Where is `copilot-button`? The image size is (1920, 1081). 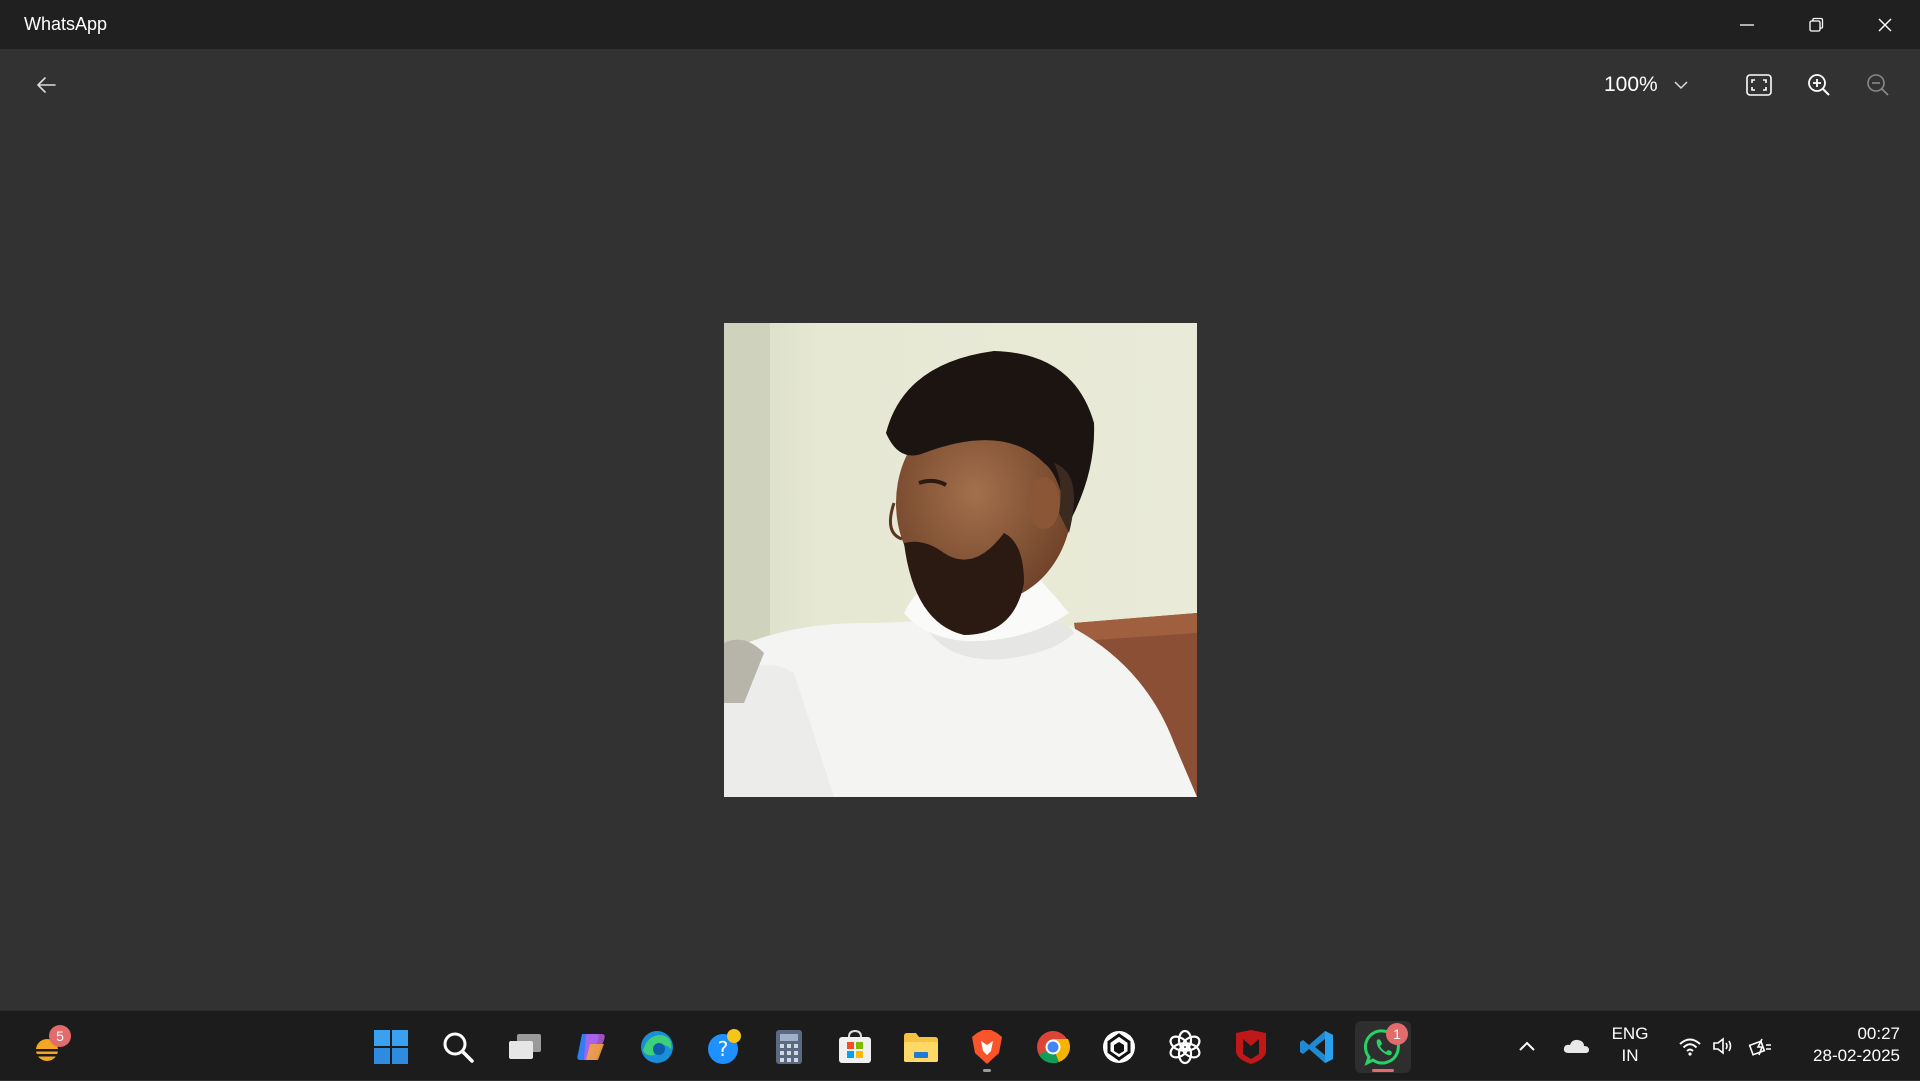
copilot-button is located at coordinates (591, 1047).